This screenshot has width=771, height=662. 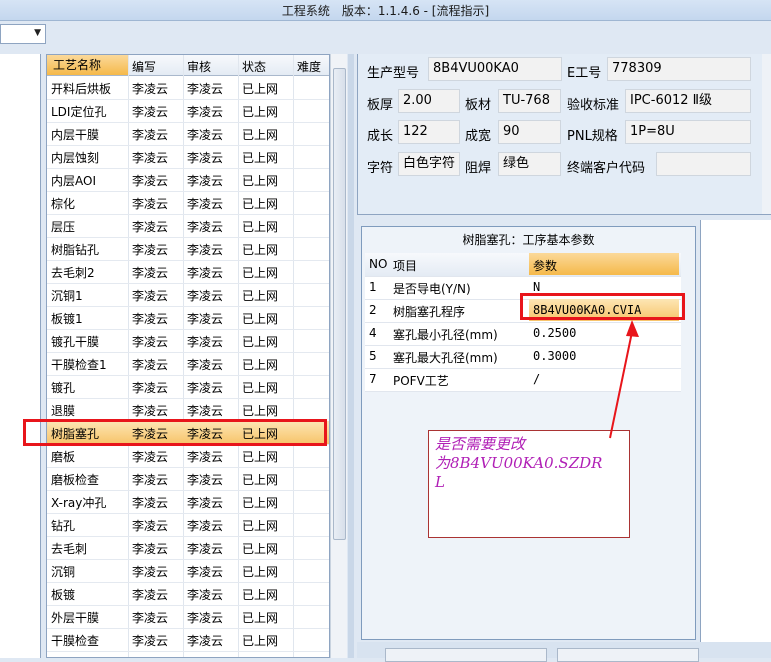 What do you see at coordinates (632, 328) in the screenshot?
I see `arrow-head-icon` at bounding box center [632, 328].